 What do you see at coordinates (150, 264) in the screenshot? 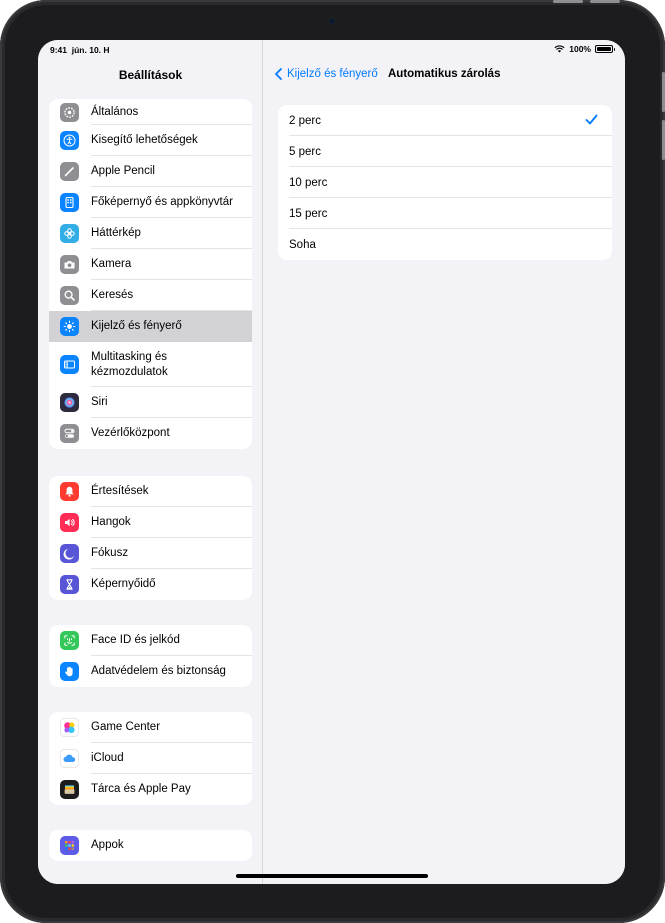
I see `sidebar-item-camera: Kamera` at bounding box center [150, 264].